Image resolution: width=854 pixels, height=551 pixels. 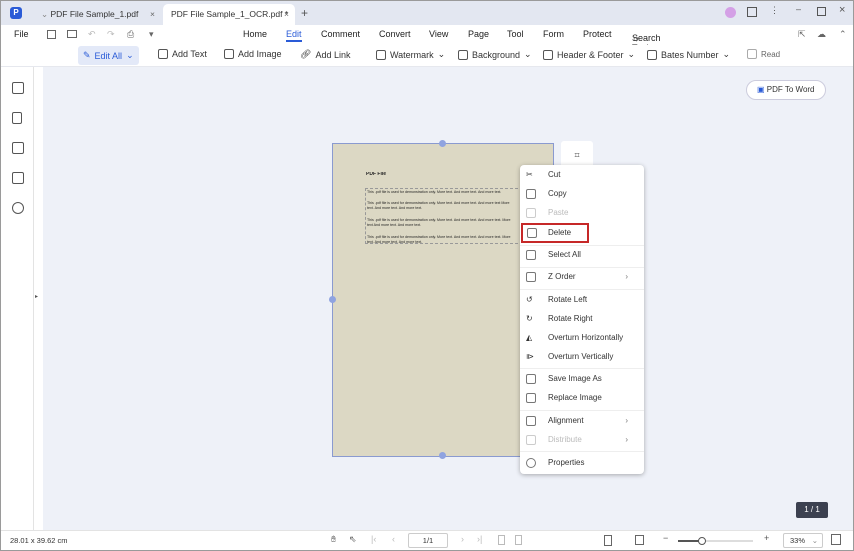 What do you see at coordinates (802, 34) in the screenshot?
I see `share-icon: ⇱` at bounding box center [802, 34].